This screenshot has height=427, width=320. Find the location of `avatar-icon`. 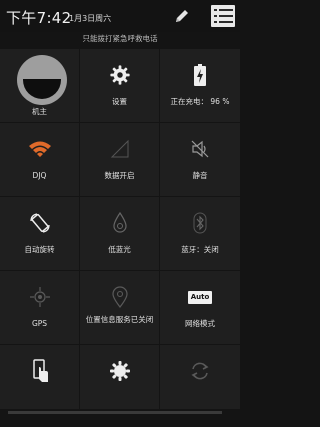

avatar-icon is located at coordinates (42, 80).